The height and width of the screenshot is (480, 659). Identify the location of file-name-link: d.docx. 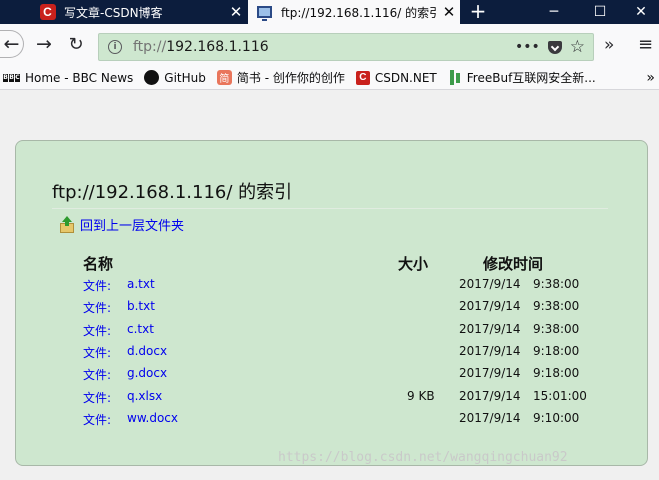
(147, 351).